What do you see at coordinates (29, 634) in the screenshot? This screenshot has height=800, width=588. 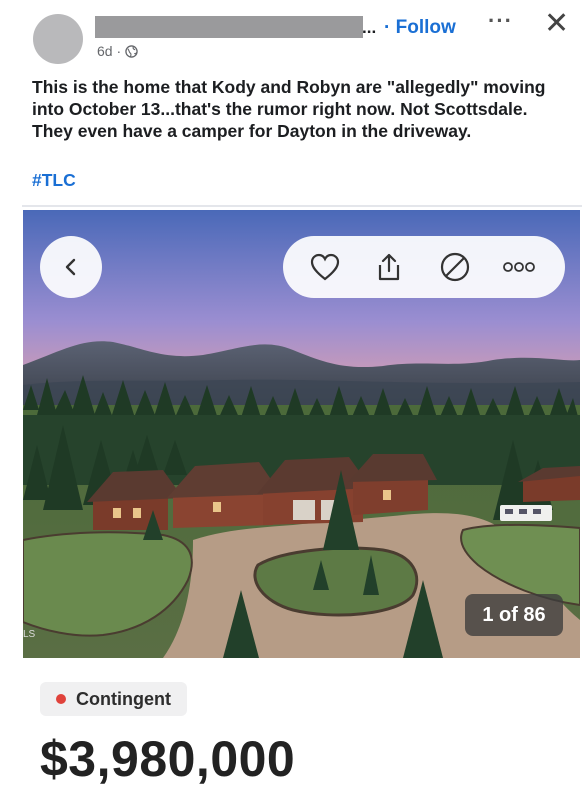 I see `mls-watermark: LS` at bounding box center [29, 634].